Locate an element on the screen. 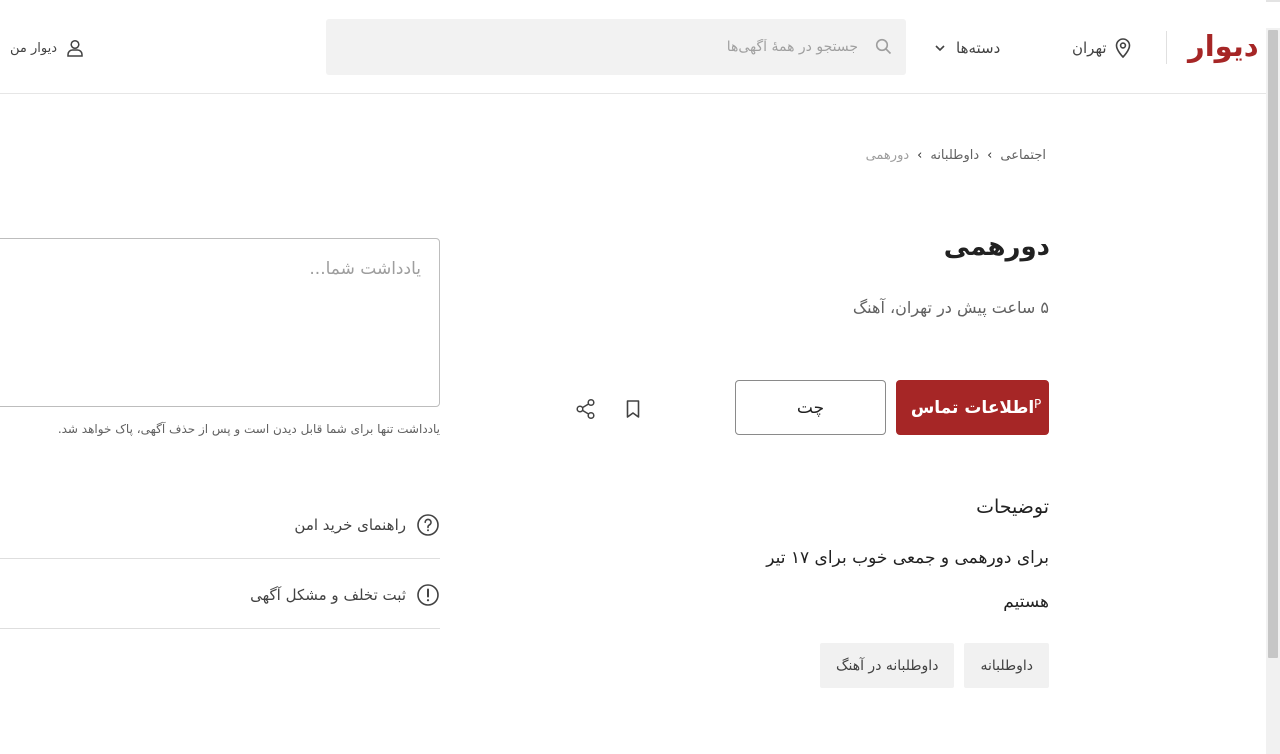 The height and width of the screenshot is (754, 1280). share-button is located at coordinates (586, 409).